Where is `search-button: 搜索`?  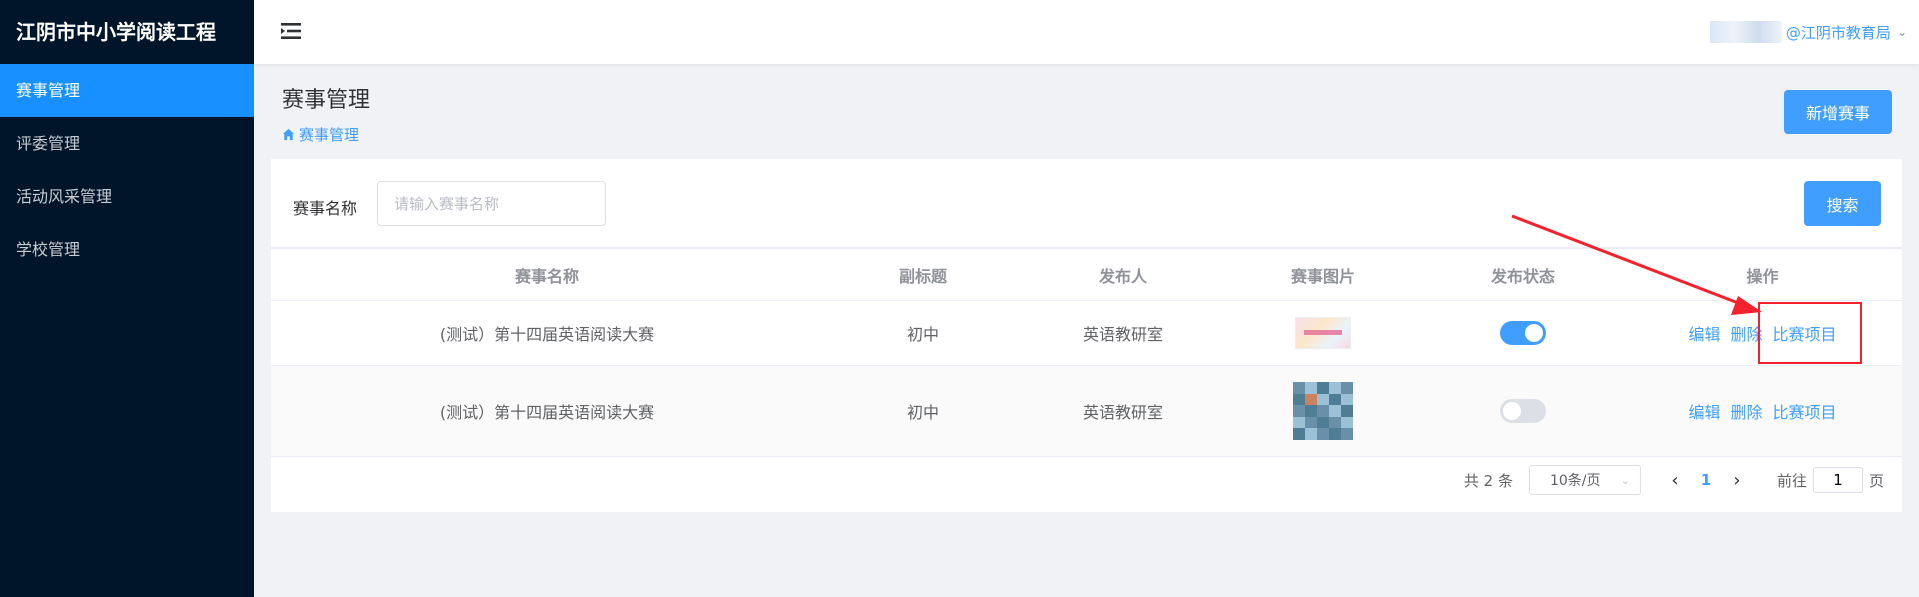
search-button: 搜索 is located at coordinates (1842, 203).